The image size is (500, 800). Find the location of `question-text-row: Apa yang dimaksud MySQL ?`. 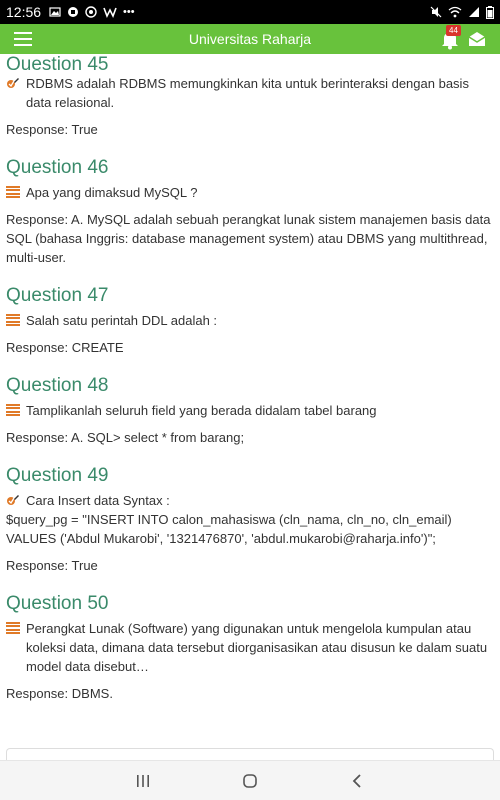

question-text-row: Apa yang dimaksud MySQL ? is located at coordinates (250, 192).